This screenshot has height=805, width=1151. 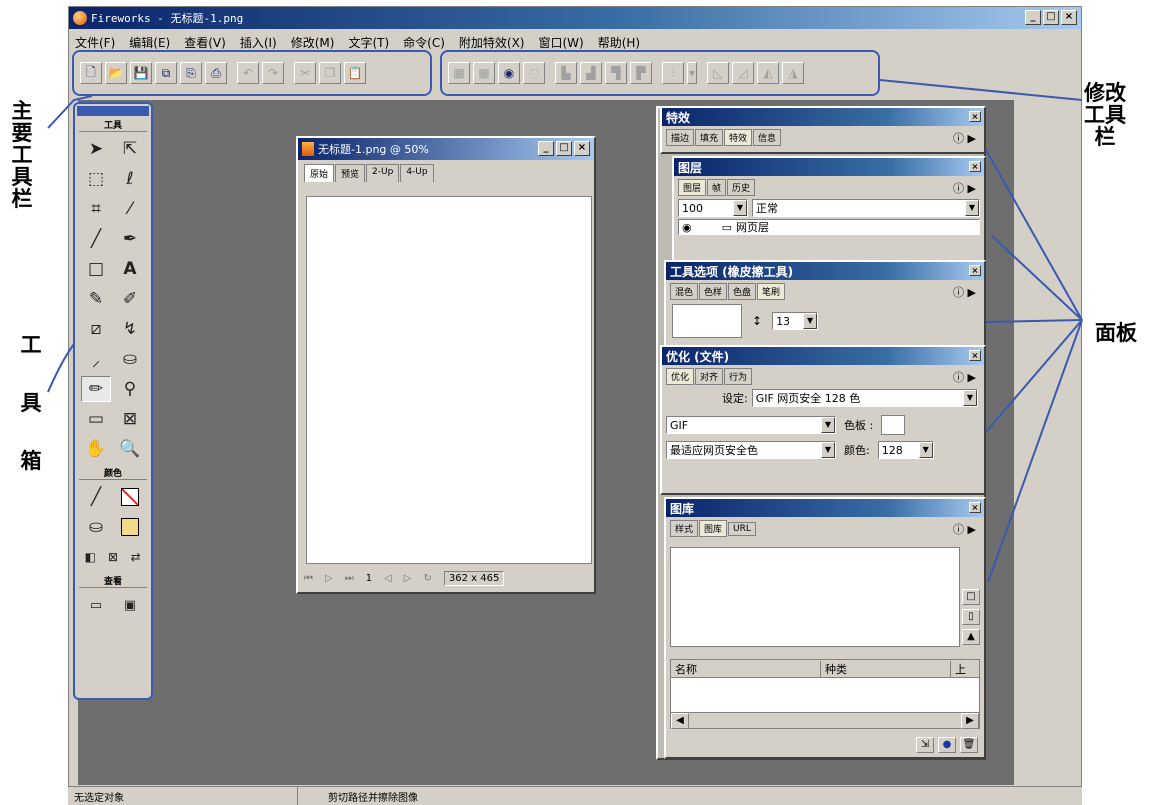 What do you see at coordinates (329, 578) in the screenshot?
I see `play-icon: ▷` at bounding box center [329, 578].